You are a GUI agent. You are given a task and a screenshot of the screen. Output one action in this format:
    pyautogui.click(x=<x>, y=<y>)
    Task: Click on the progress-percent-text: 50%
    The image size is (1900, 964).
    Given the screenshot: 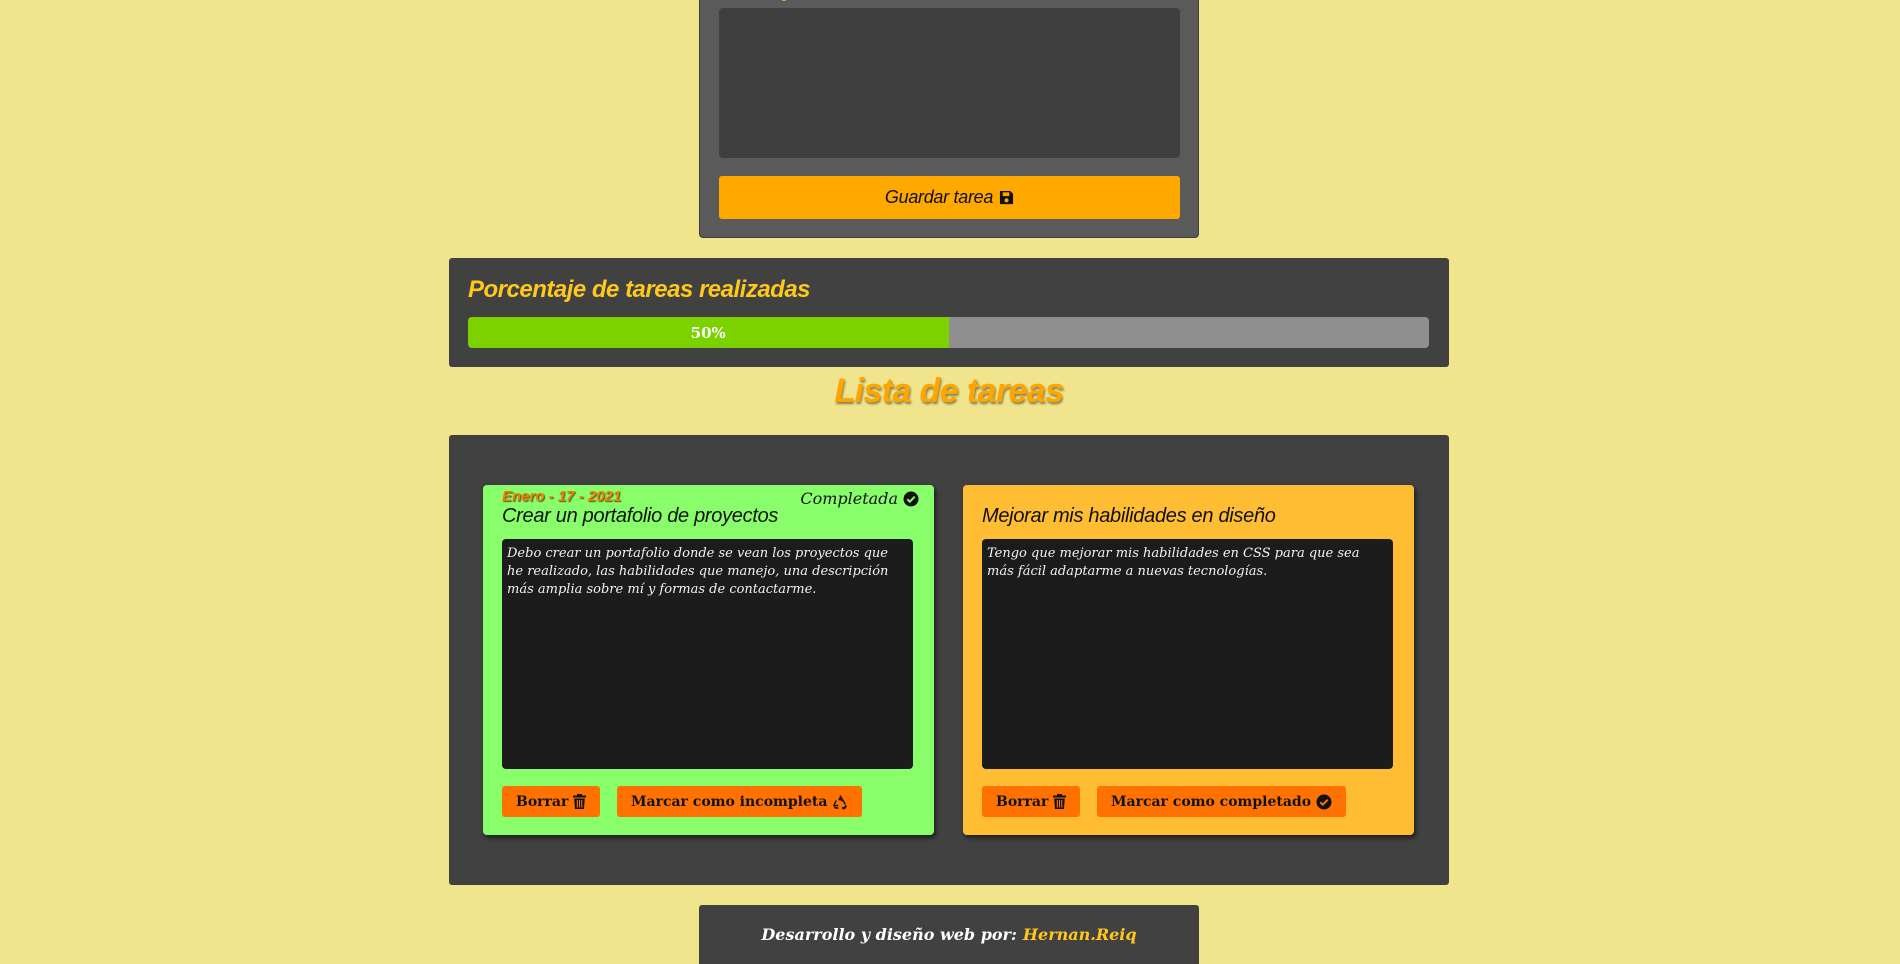 What is the action you would take?
    pyautogui.click(x=708, y=332)
    